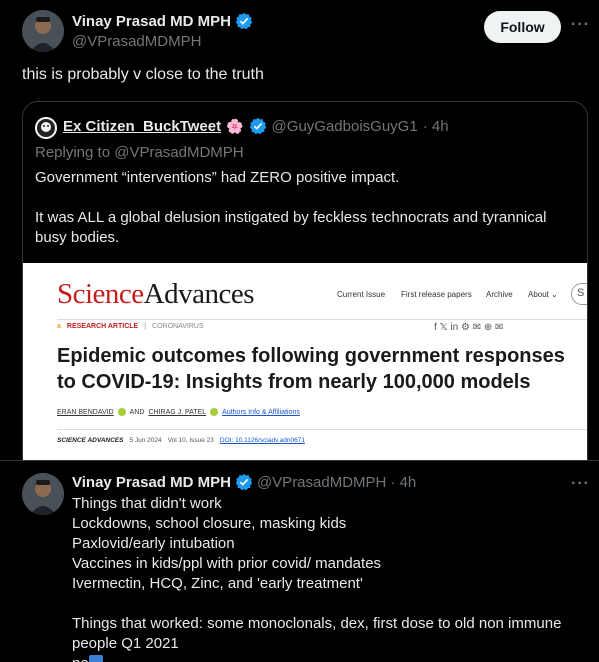 This screenshot has width=599, height=662. What do you see at coordinates (262, 440) in the screenshot?
I see `pub-doi: DOI: 10.1126/sciadv.adn0671` at bounding box center [262, 440].